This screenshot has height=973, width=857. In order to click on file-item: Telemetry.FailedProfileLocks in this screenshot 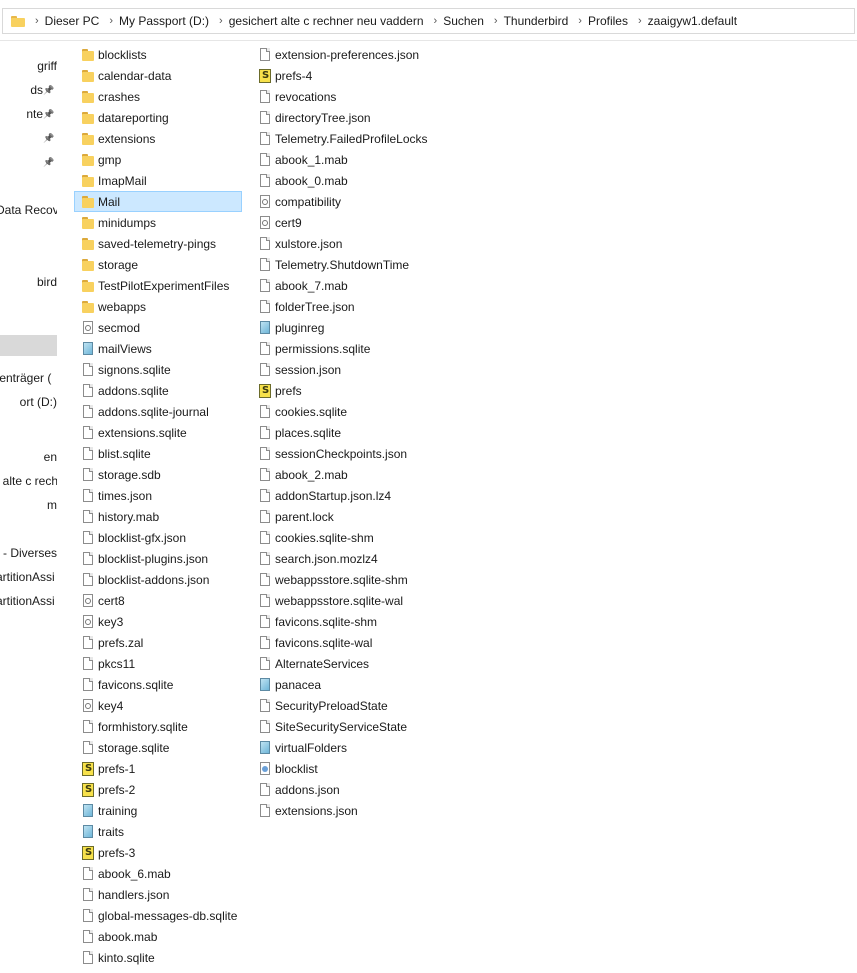, I will do `click(371, 138)`.